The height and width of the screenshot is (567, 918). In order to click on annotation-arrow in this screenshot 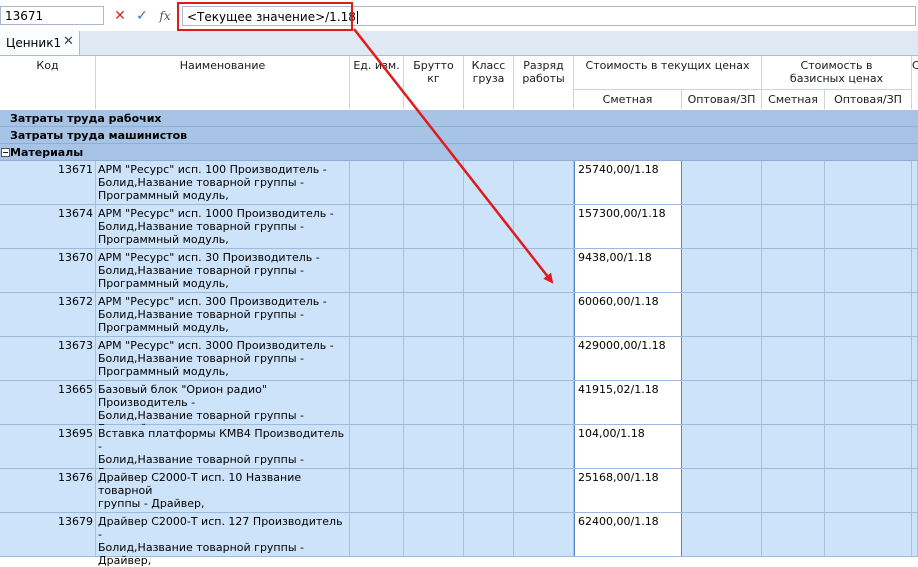, I will do `click(453, 156)`.